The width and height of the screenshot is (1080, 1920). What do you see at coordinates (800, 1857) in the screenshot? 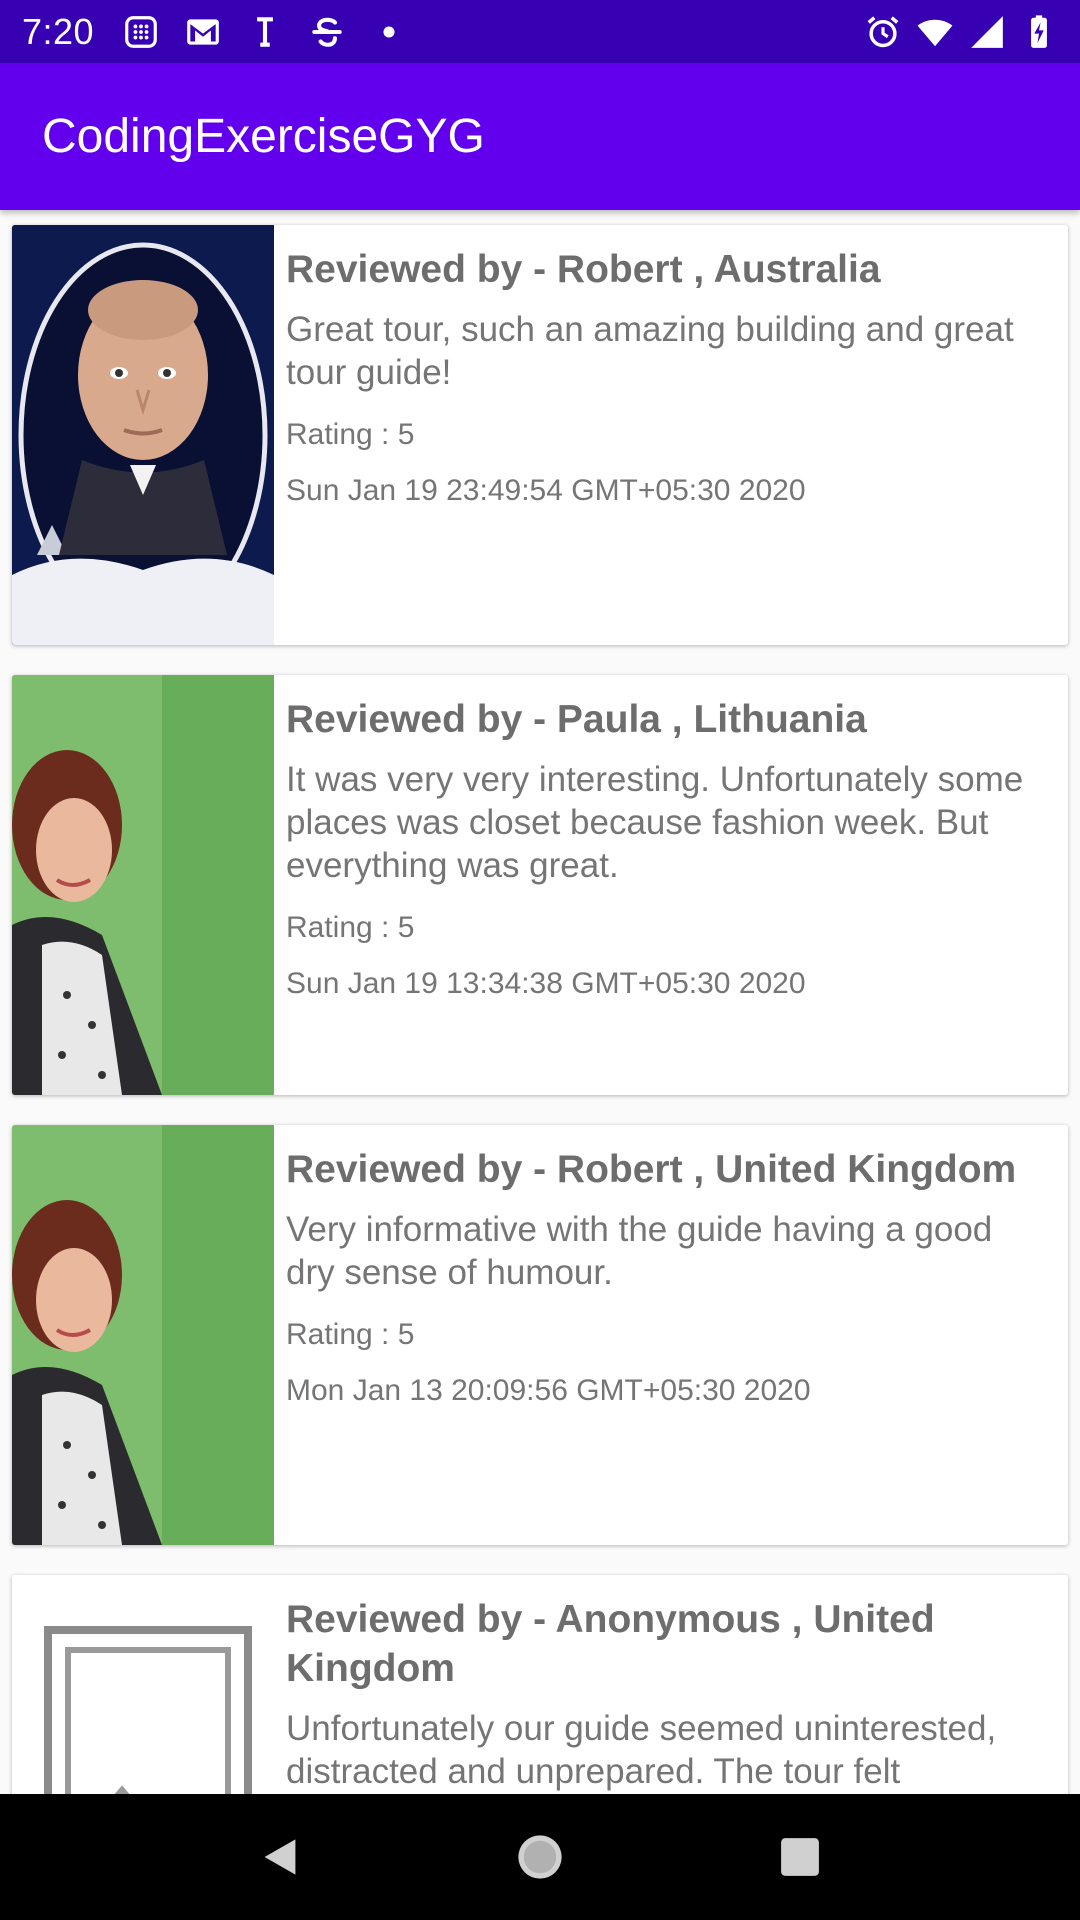
I see `recents-icon` at bounding box center [800, 1857].